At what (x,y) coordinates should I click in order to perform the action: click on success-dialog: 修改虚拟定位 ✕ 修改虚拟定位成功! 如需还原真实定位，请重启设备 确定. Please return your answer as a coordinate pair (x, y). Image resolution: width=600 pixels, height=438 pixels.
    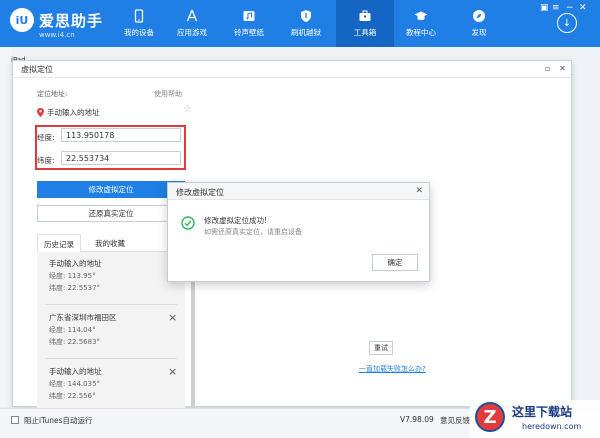
    Looking at the image, I should click on (298, 232).